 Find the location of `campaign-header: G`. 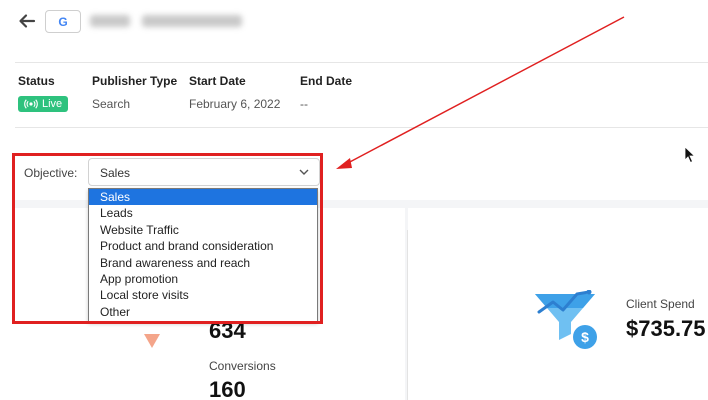

campaign-header: G is located at coordinates (354, 23).